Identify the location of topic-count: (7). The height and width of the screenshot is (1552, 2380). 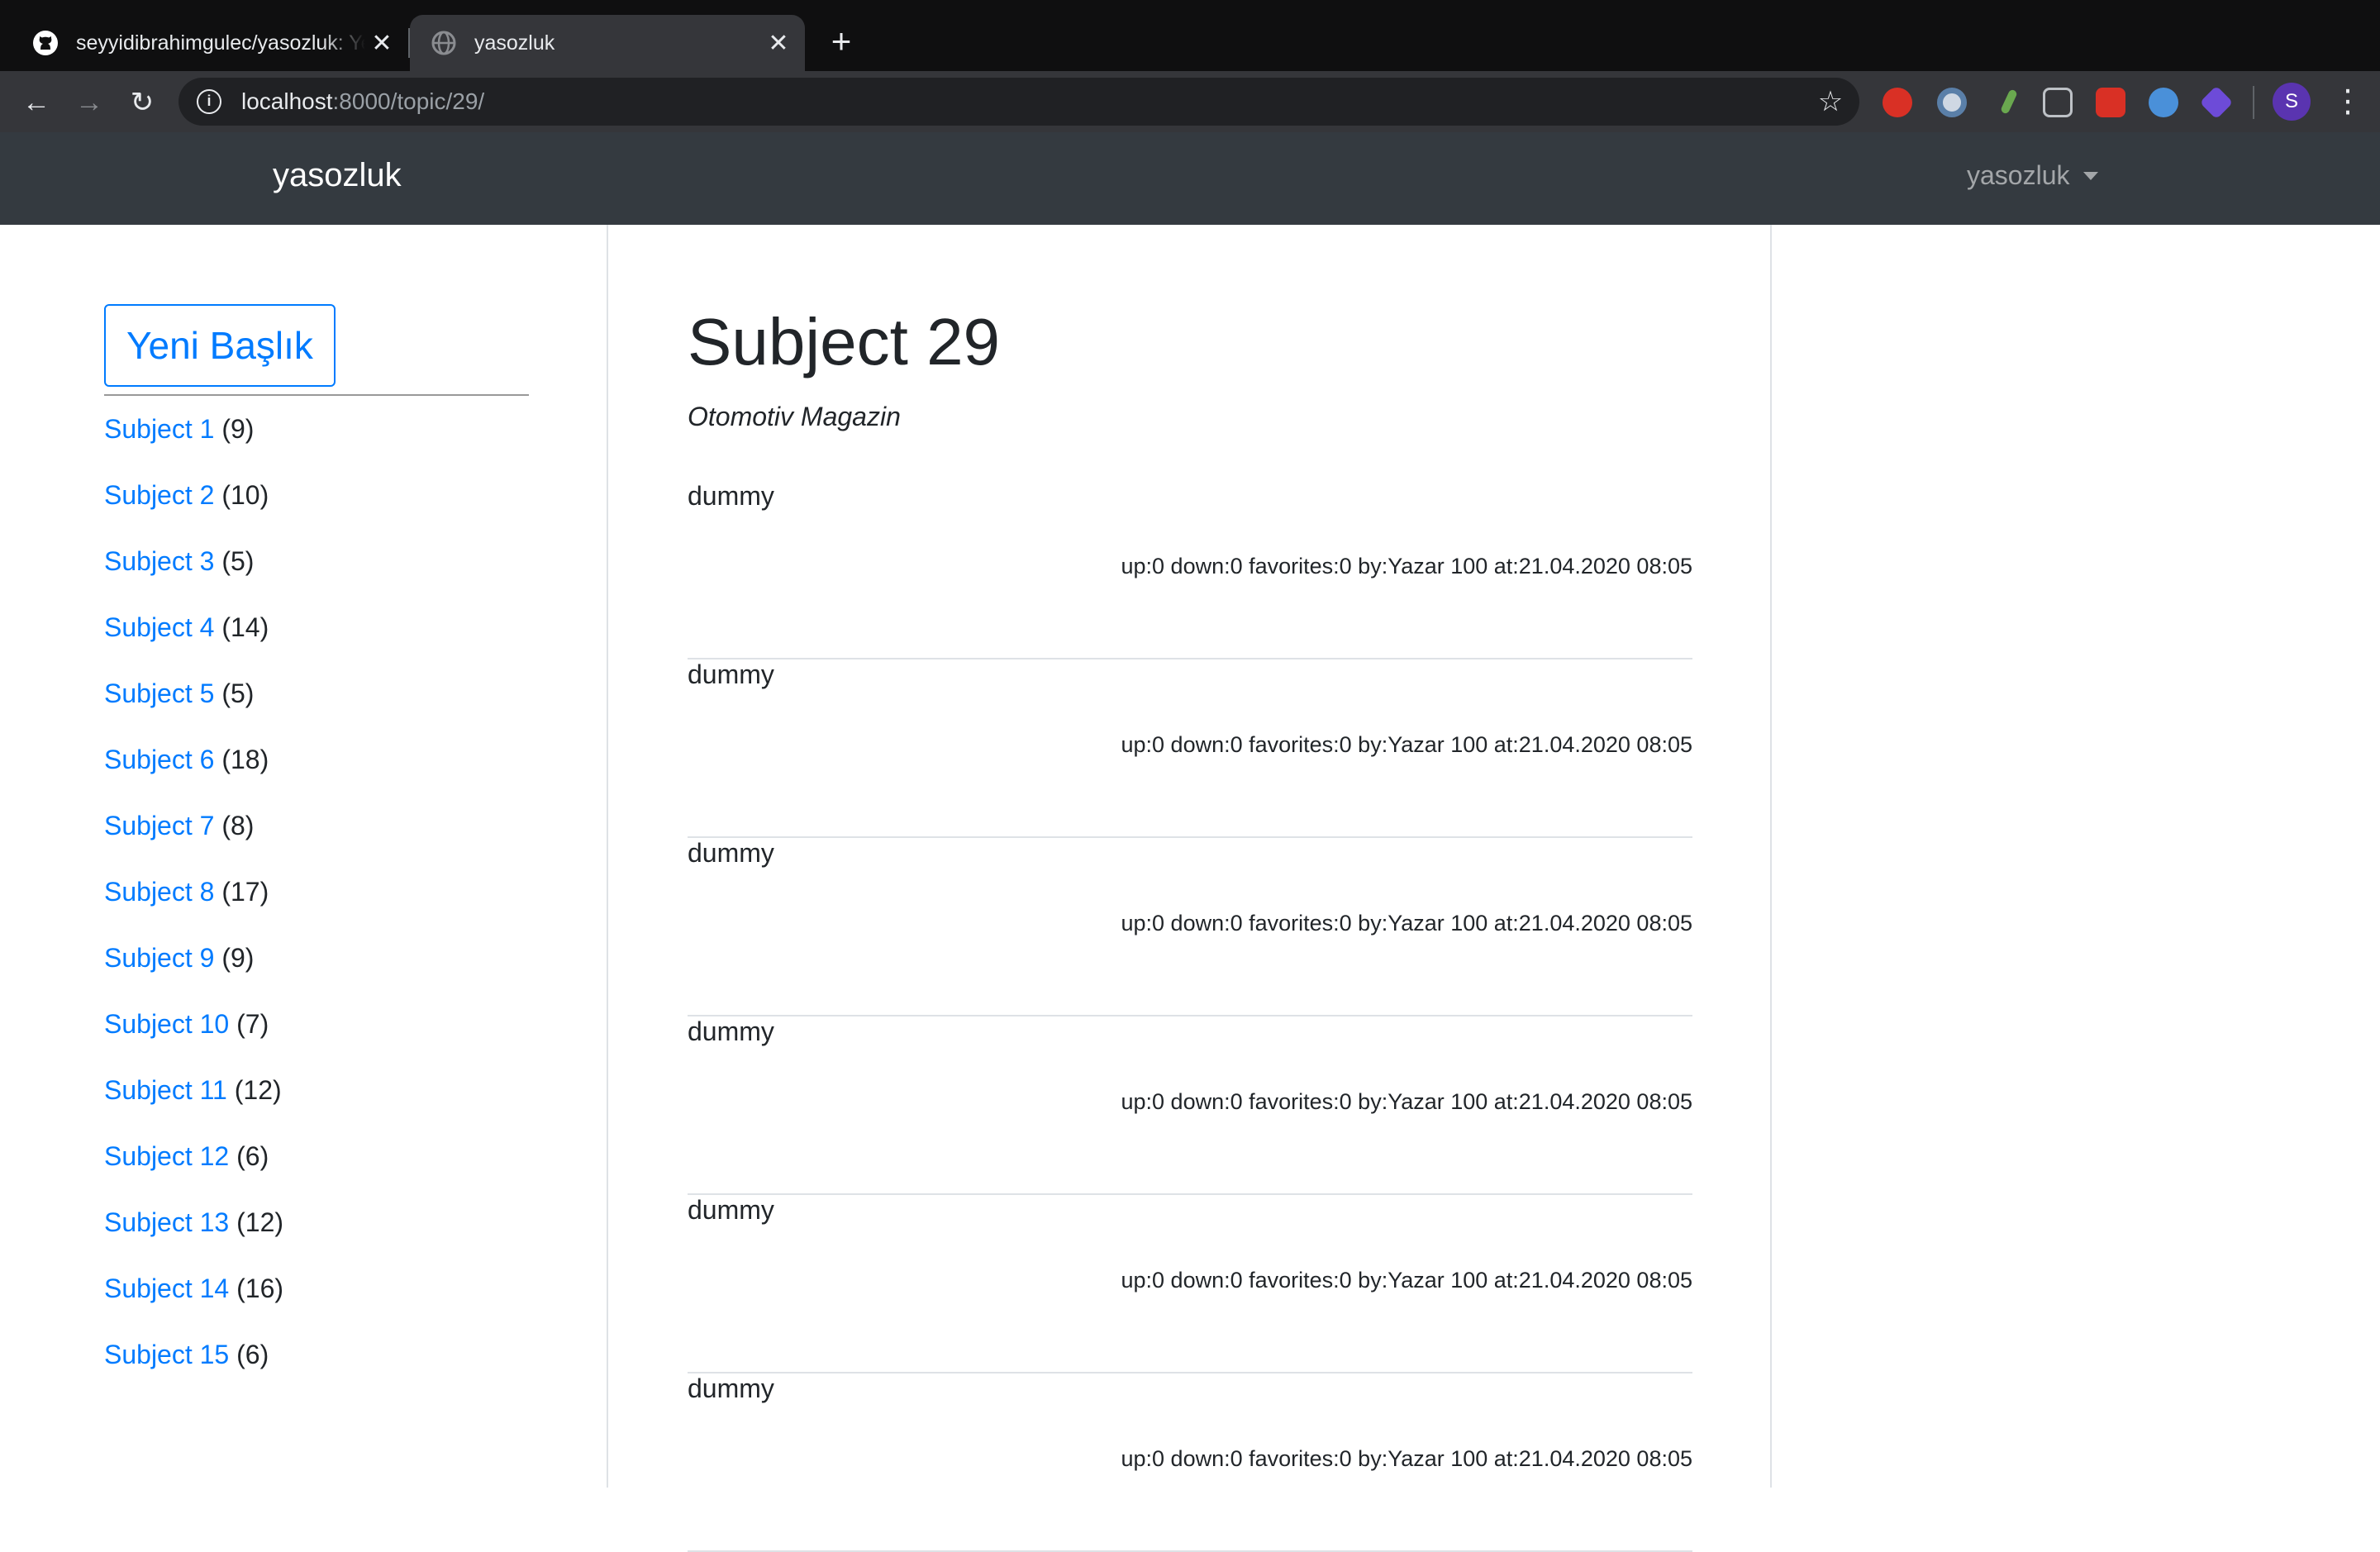
(252, 1024).